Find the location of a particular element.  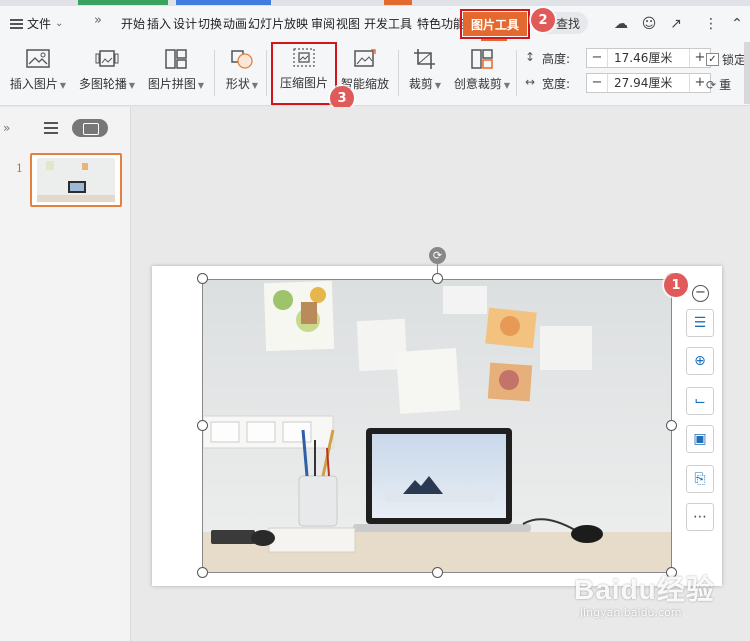

height-stepper: − 17.46厘米 + is located at coordinates (648, 58).